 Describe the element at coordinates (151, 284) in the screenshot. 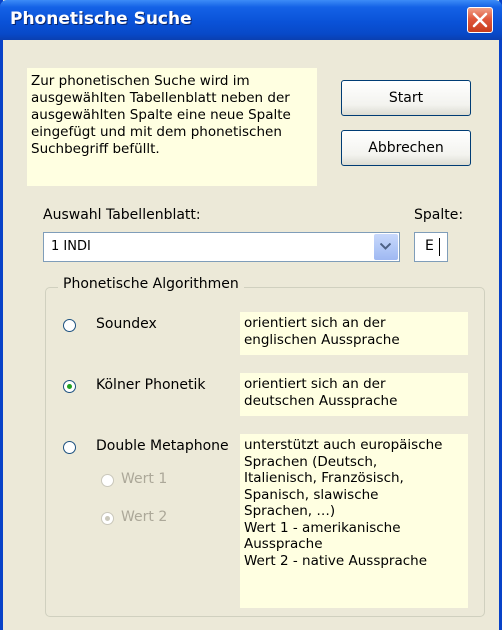

I see `algorithms-group-label: Phonetische Algorithmen` at that location.